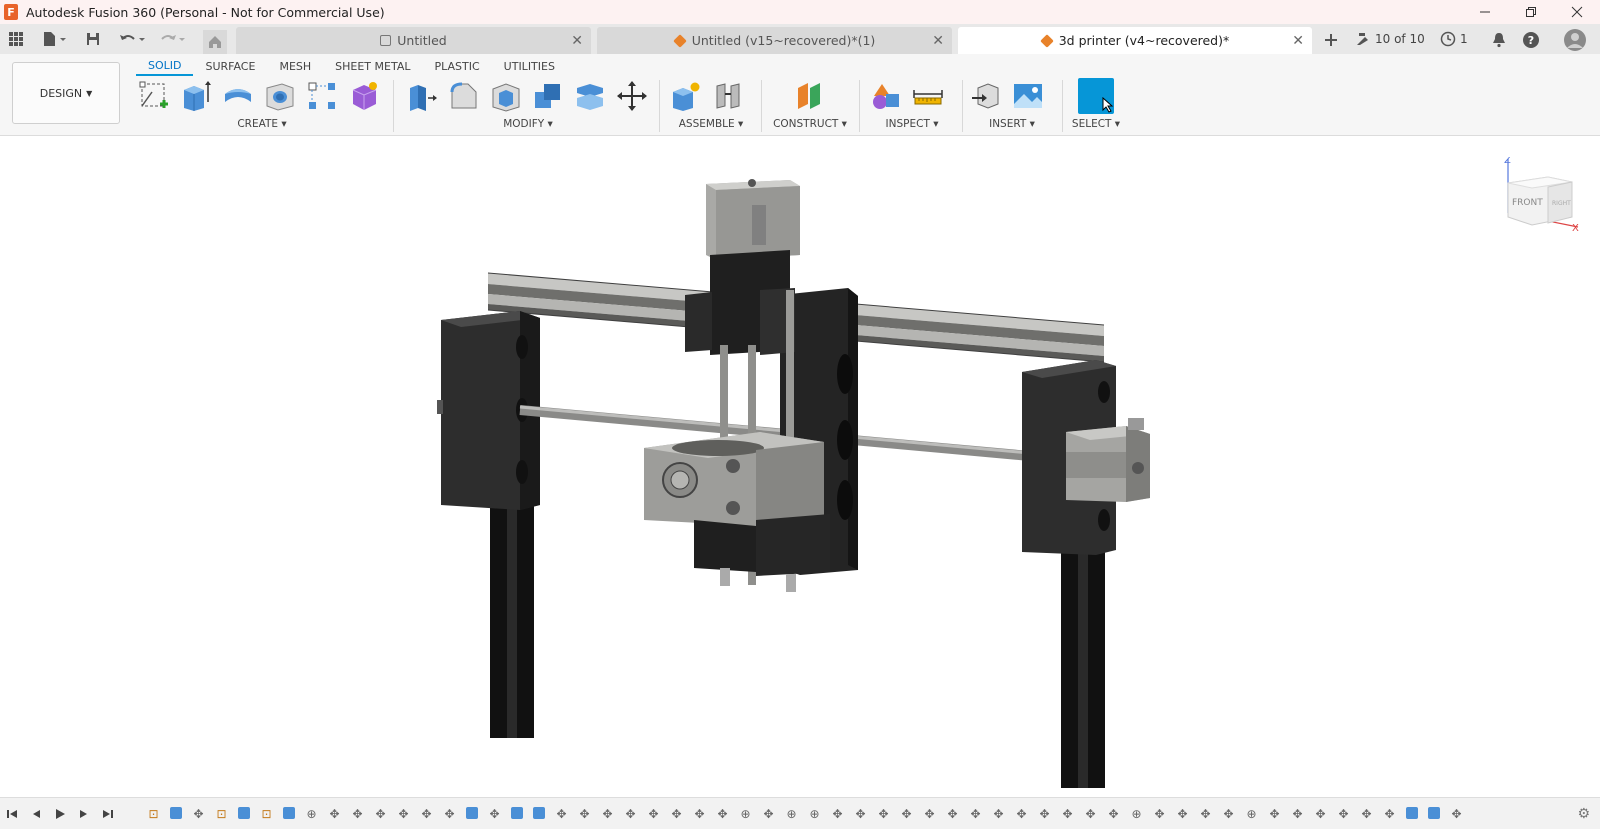 Image resolution: width=1600 pixels, height=829 pixels. Describe the element at coordinates (60, 814) in the screenshot. I see `play-button` at that location.